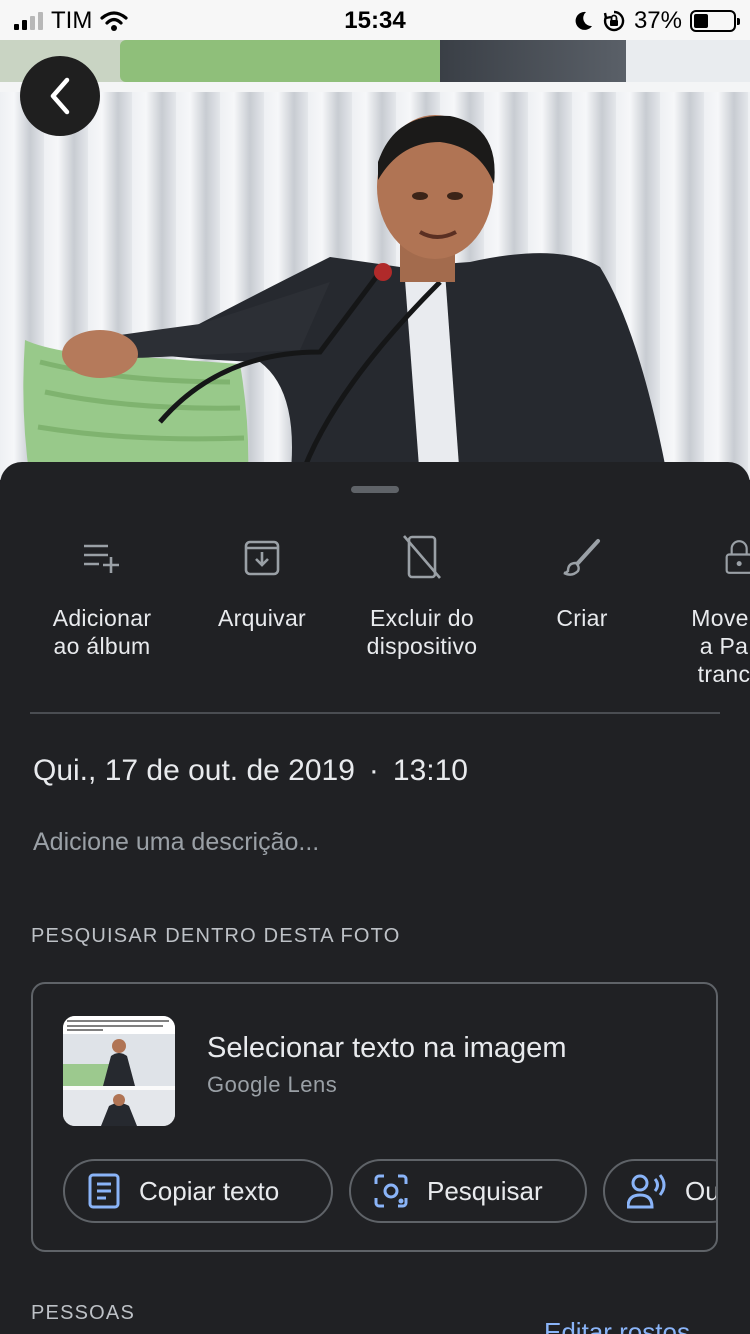  What do you see at coordinates (582, 618) in the screenshot?
I see `create-label: Criar` at bounding box center [582, 618].